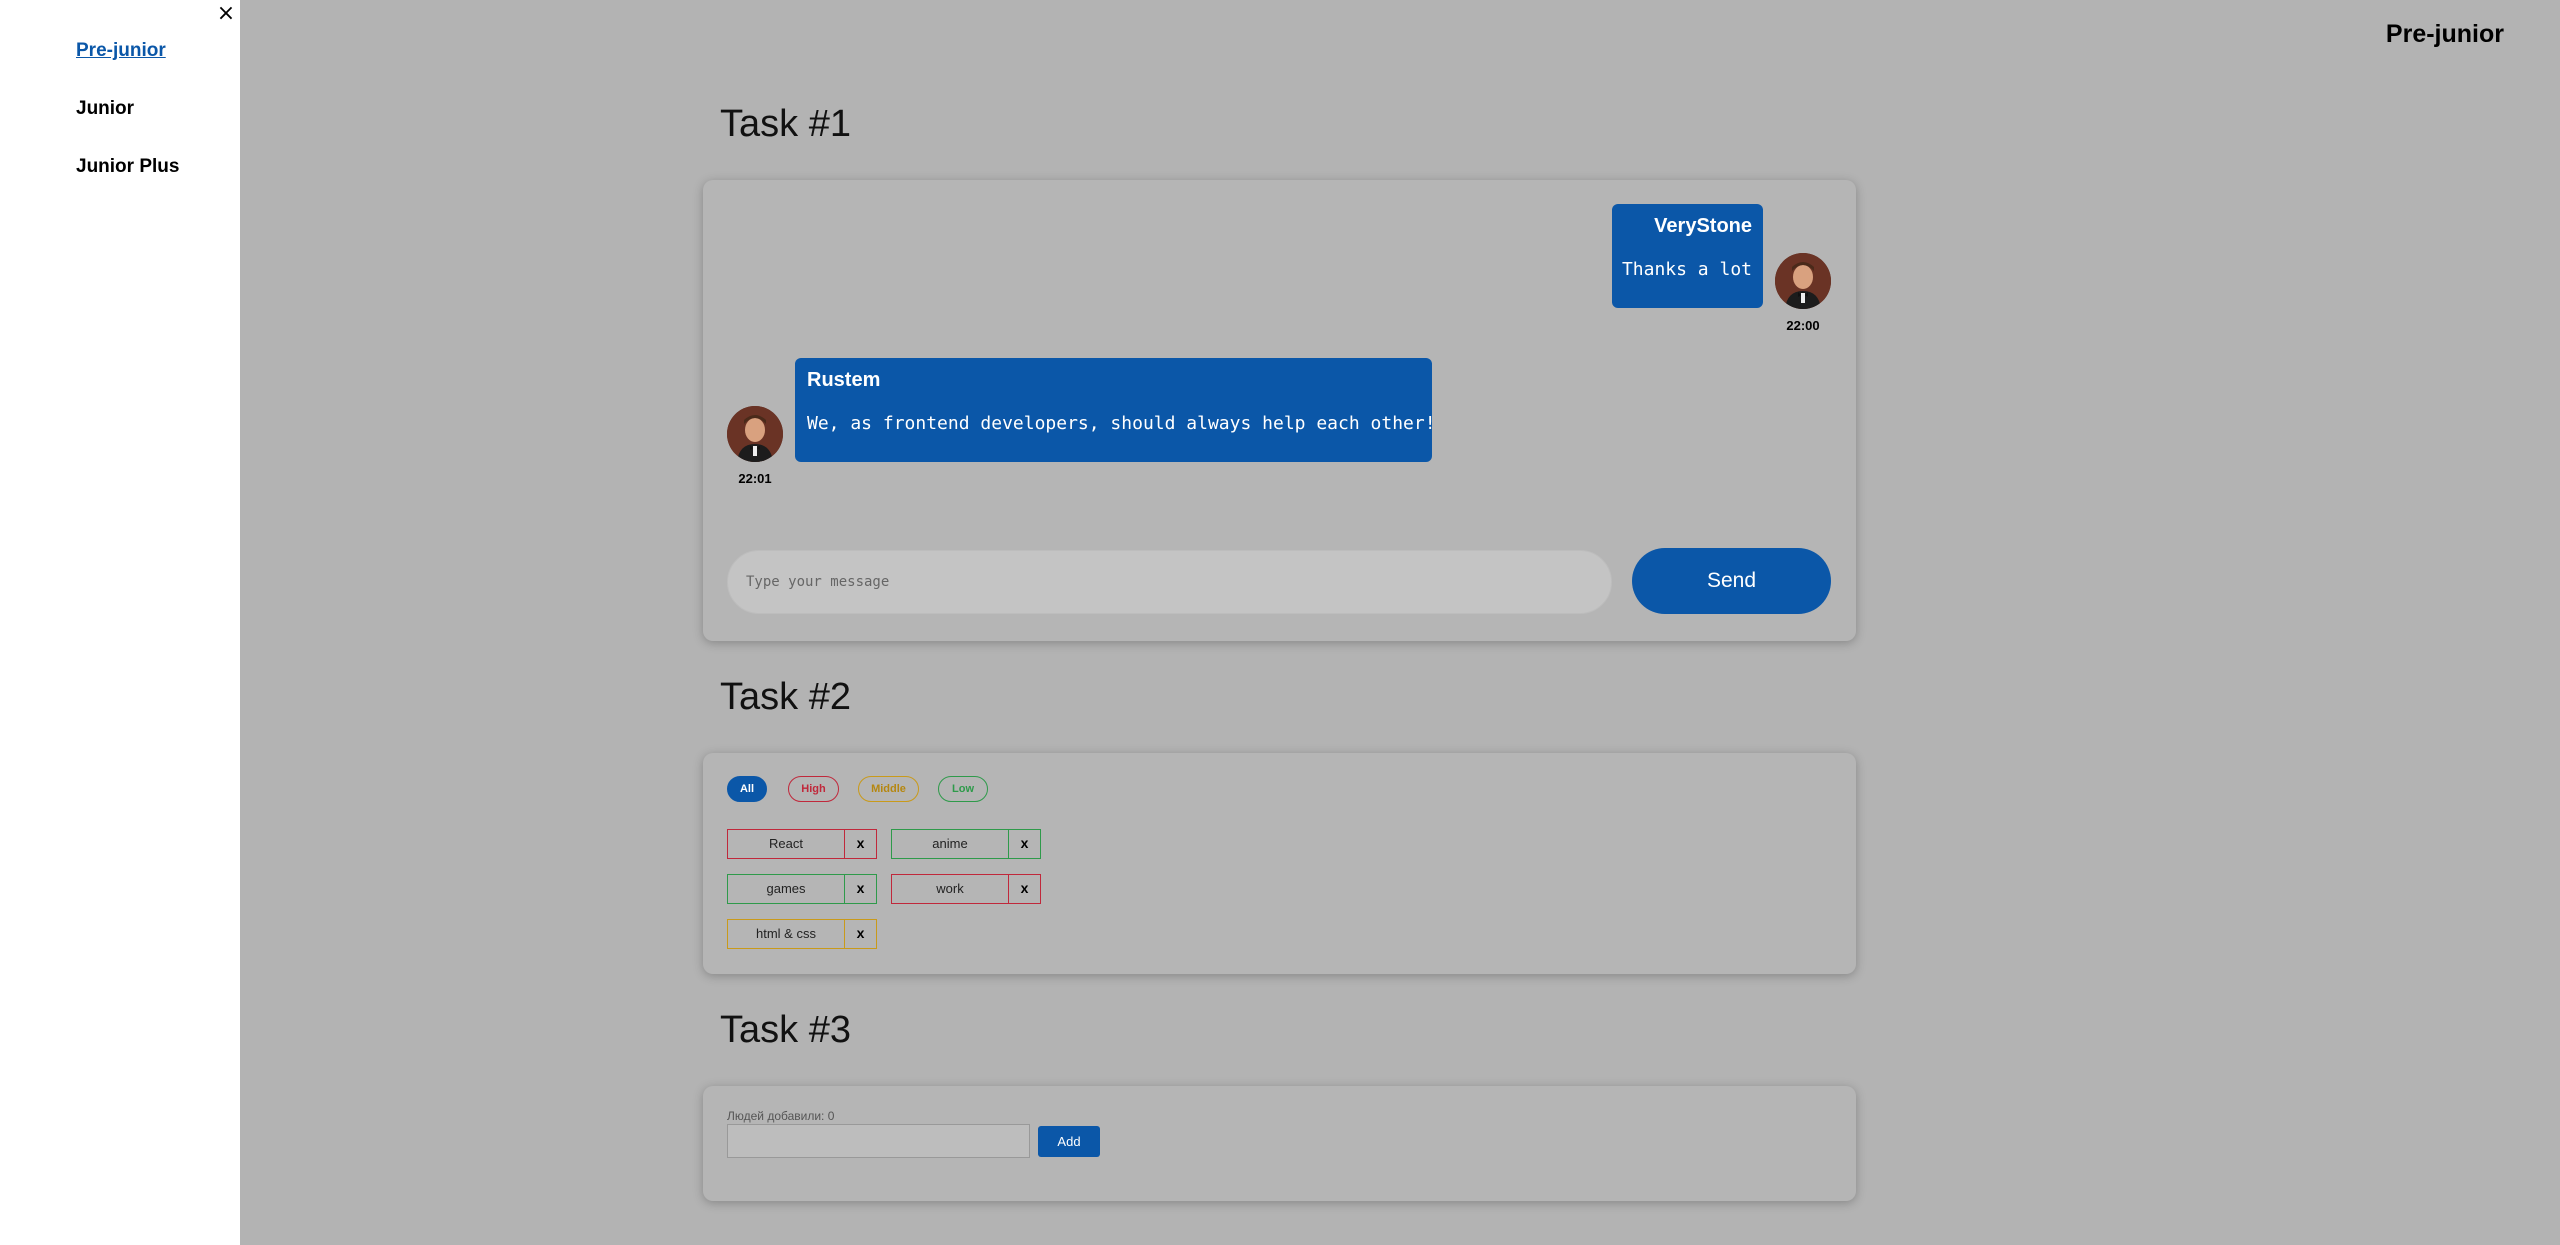 Image resolution: width=2560 pixels, height=1245 pixels. What do you see at coordinates (226, 14) in the screenshot?
I see `close-icon: ×` at bounding box center [226, 14].